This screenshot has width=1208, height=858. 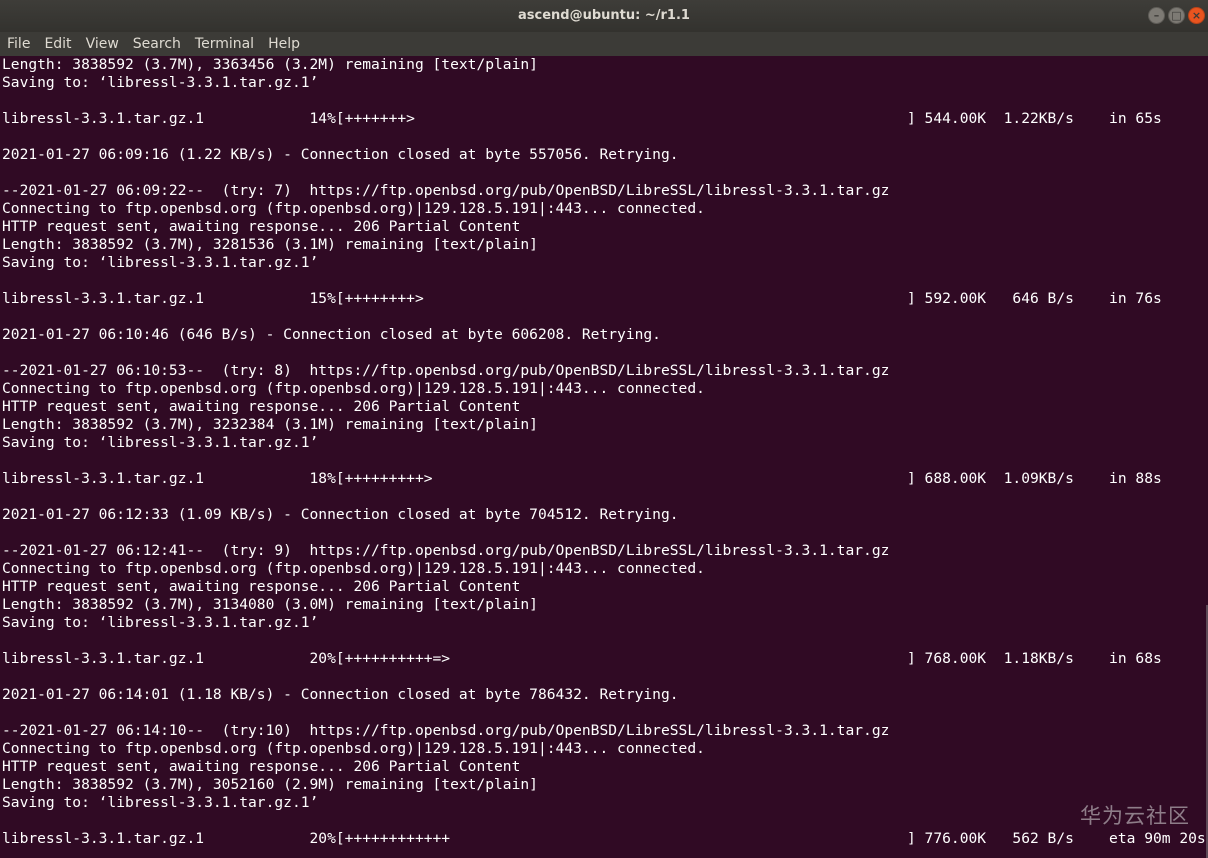 I want to click on menu-view: View, so click(x=102, y=44).